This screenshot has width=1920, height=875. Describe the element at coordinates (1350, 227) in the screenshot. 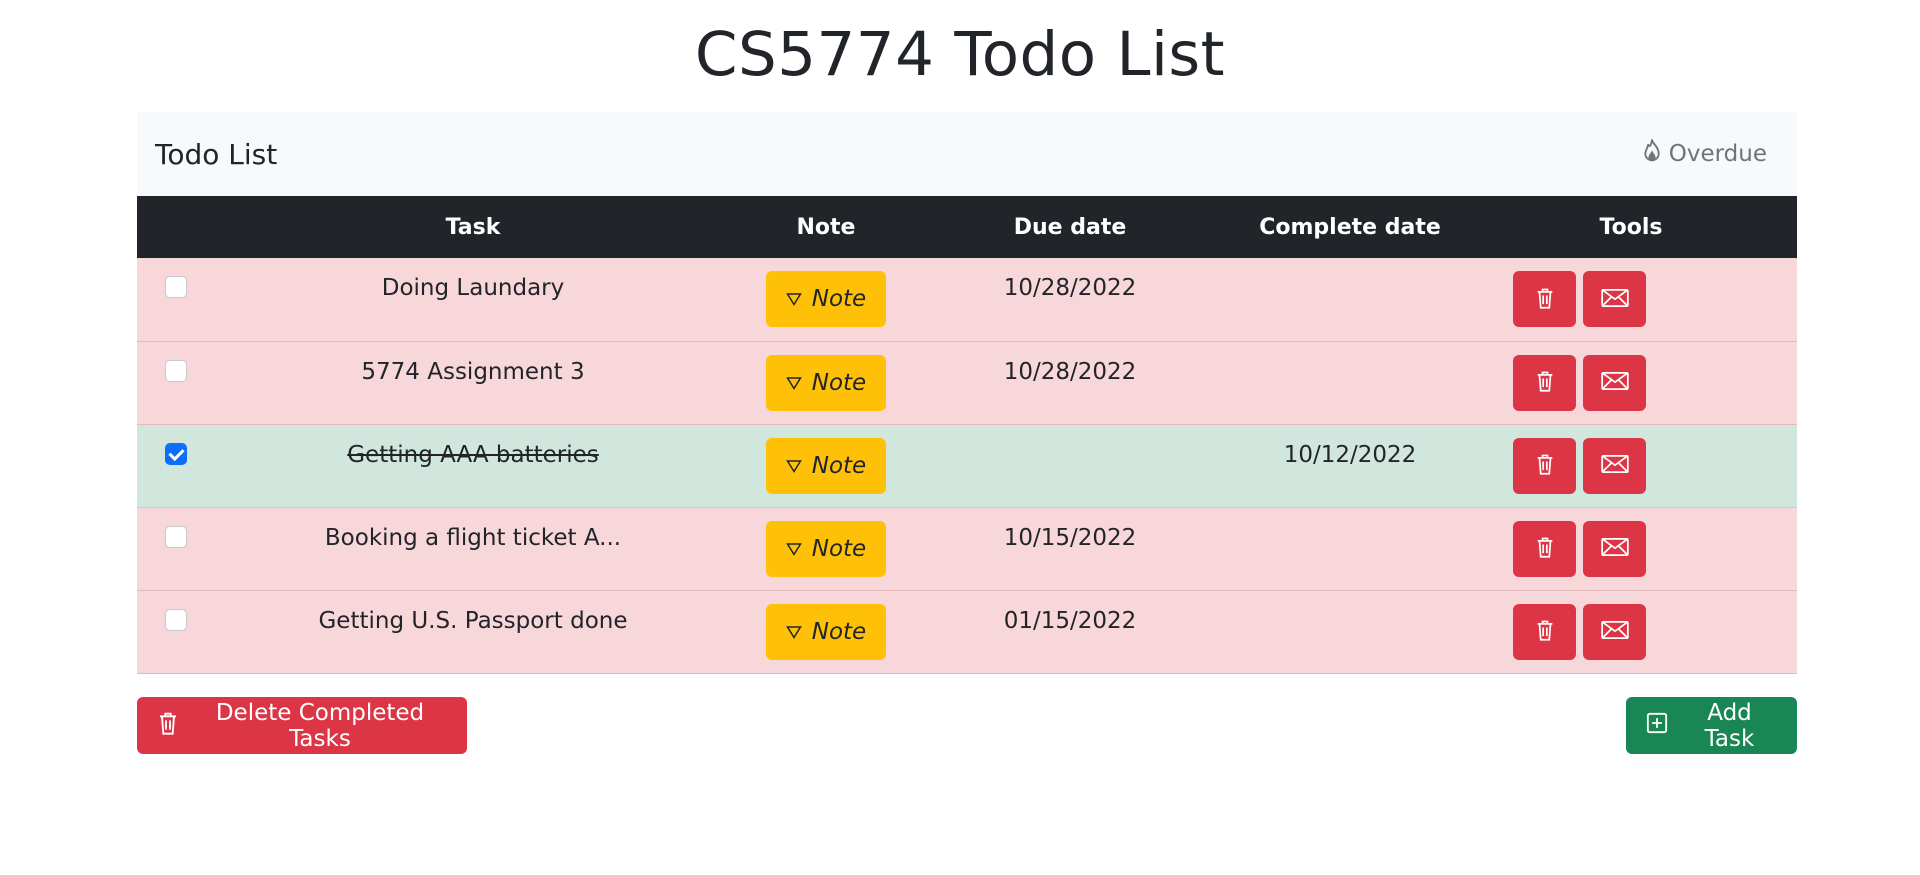

I see `col-header-complete-date: Complete date` at that location.